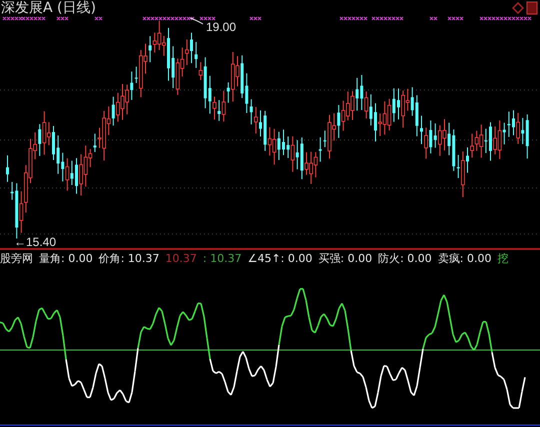  What do you see at coordinates (221, 27) in the screenshot?
I see `high-price-label: 19.00` at bounding box center [221, 27].